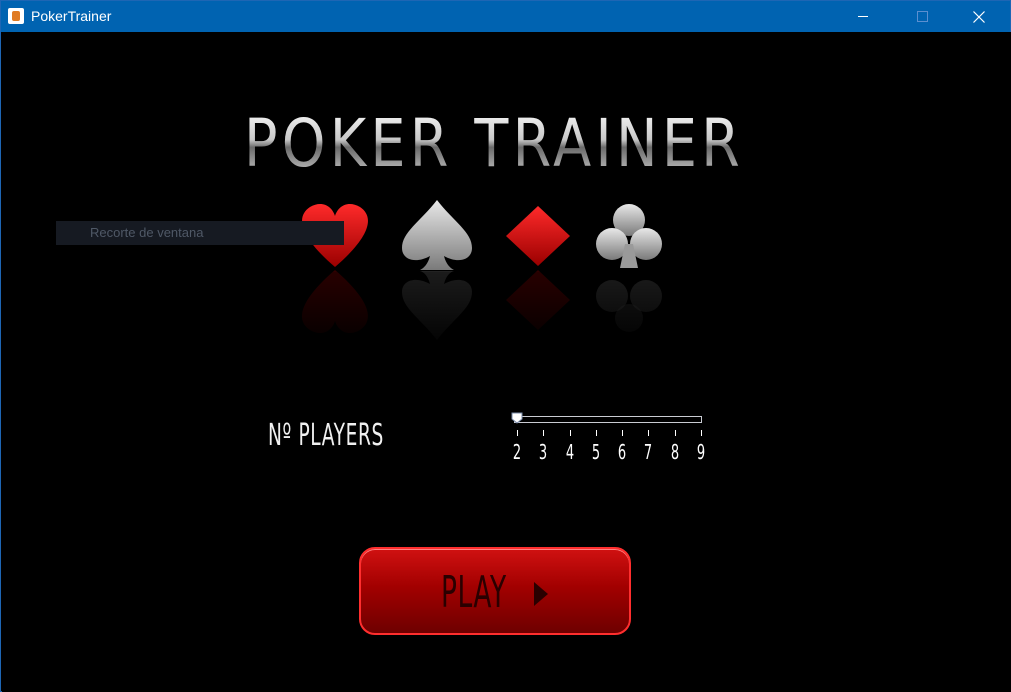 This screenshot has height=692, width=1011. Describe the element at coordinates (517, 452) in the screenshot. I see `slider-tick-label: 2` at that location.